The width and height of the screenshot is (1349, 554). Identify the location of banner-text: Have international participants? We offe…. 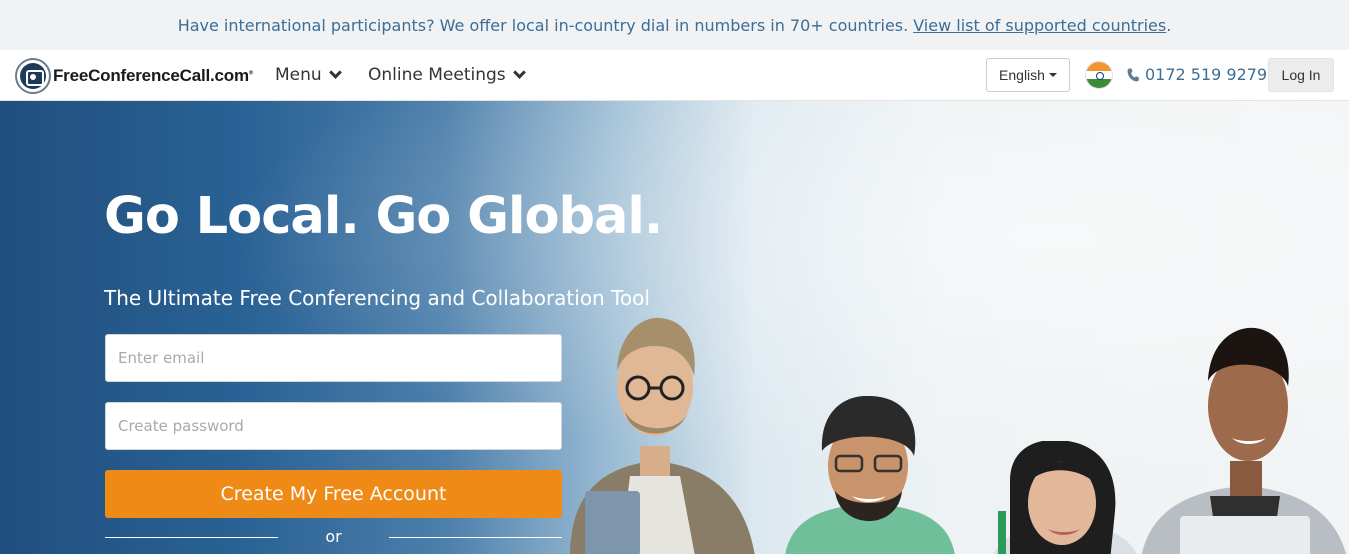
(543, 25).